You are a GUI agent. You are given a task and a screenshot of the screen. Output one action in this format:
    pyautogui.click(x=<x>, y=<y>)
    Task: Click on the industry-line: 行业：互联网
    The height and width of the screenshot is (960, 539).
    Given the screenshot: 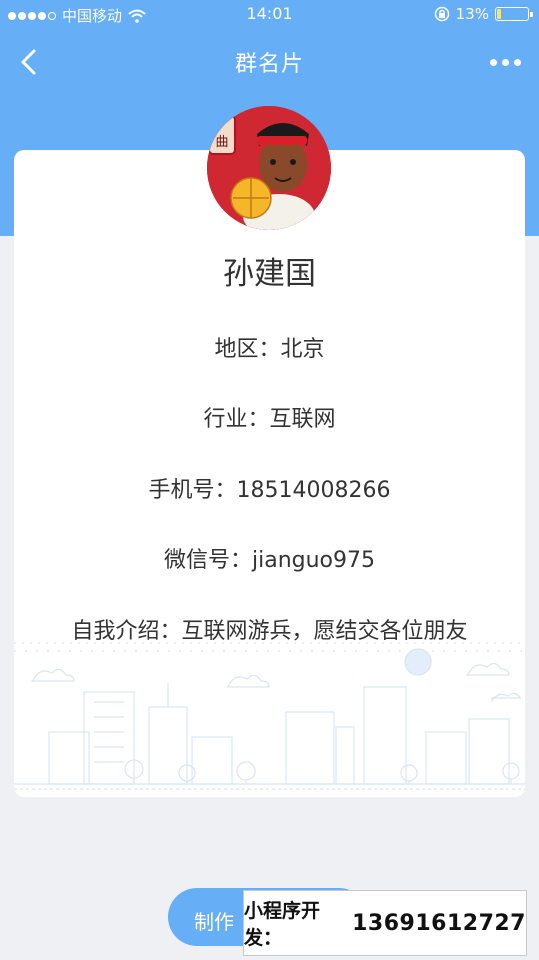 What is the action you would take?
    pyautogui.click(x=269, y=419)
    